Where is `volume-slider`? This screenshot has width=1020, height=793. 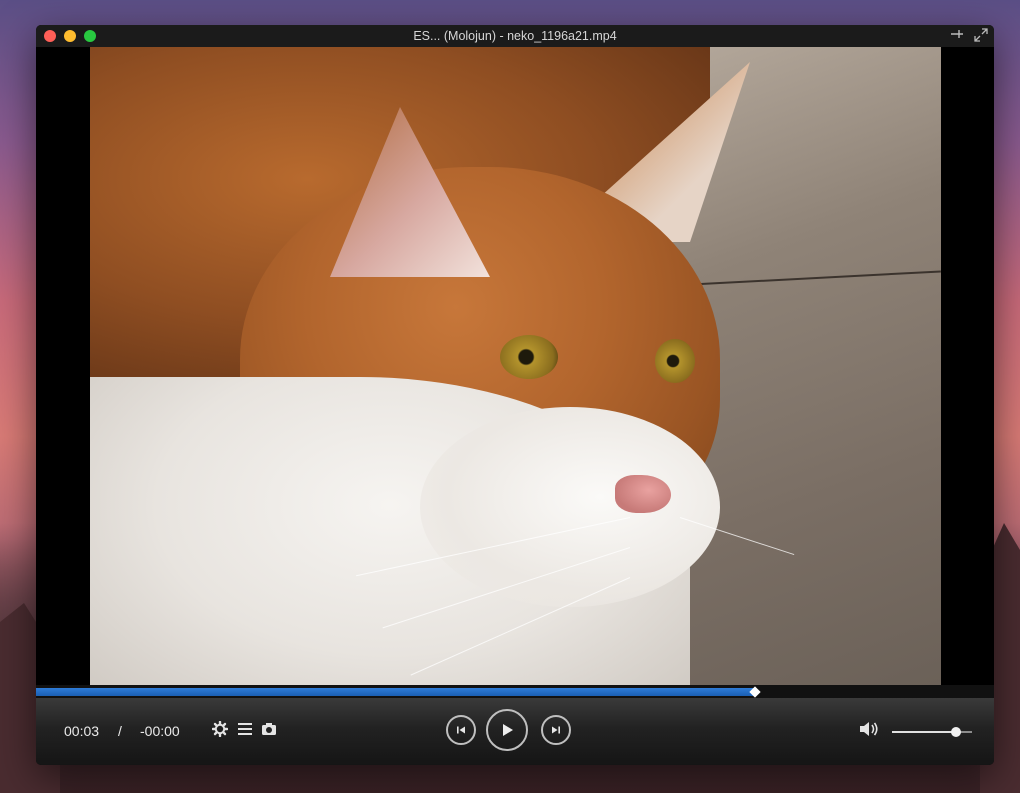 volume-slider is located at coordinates (932, 732).